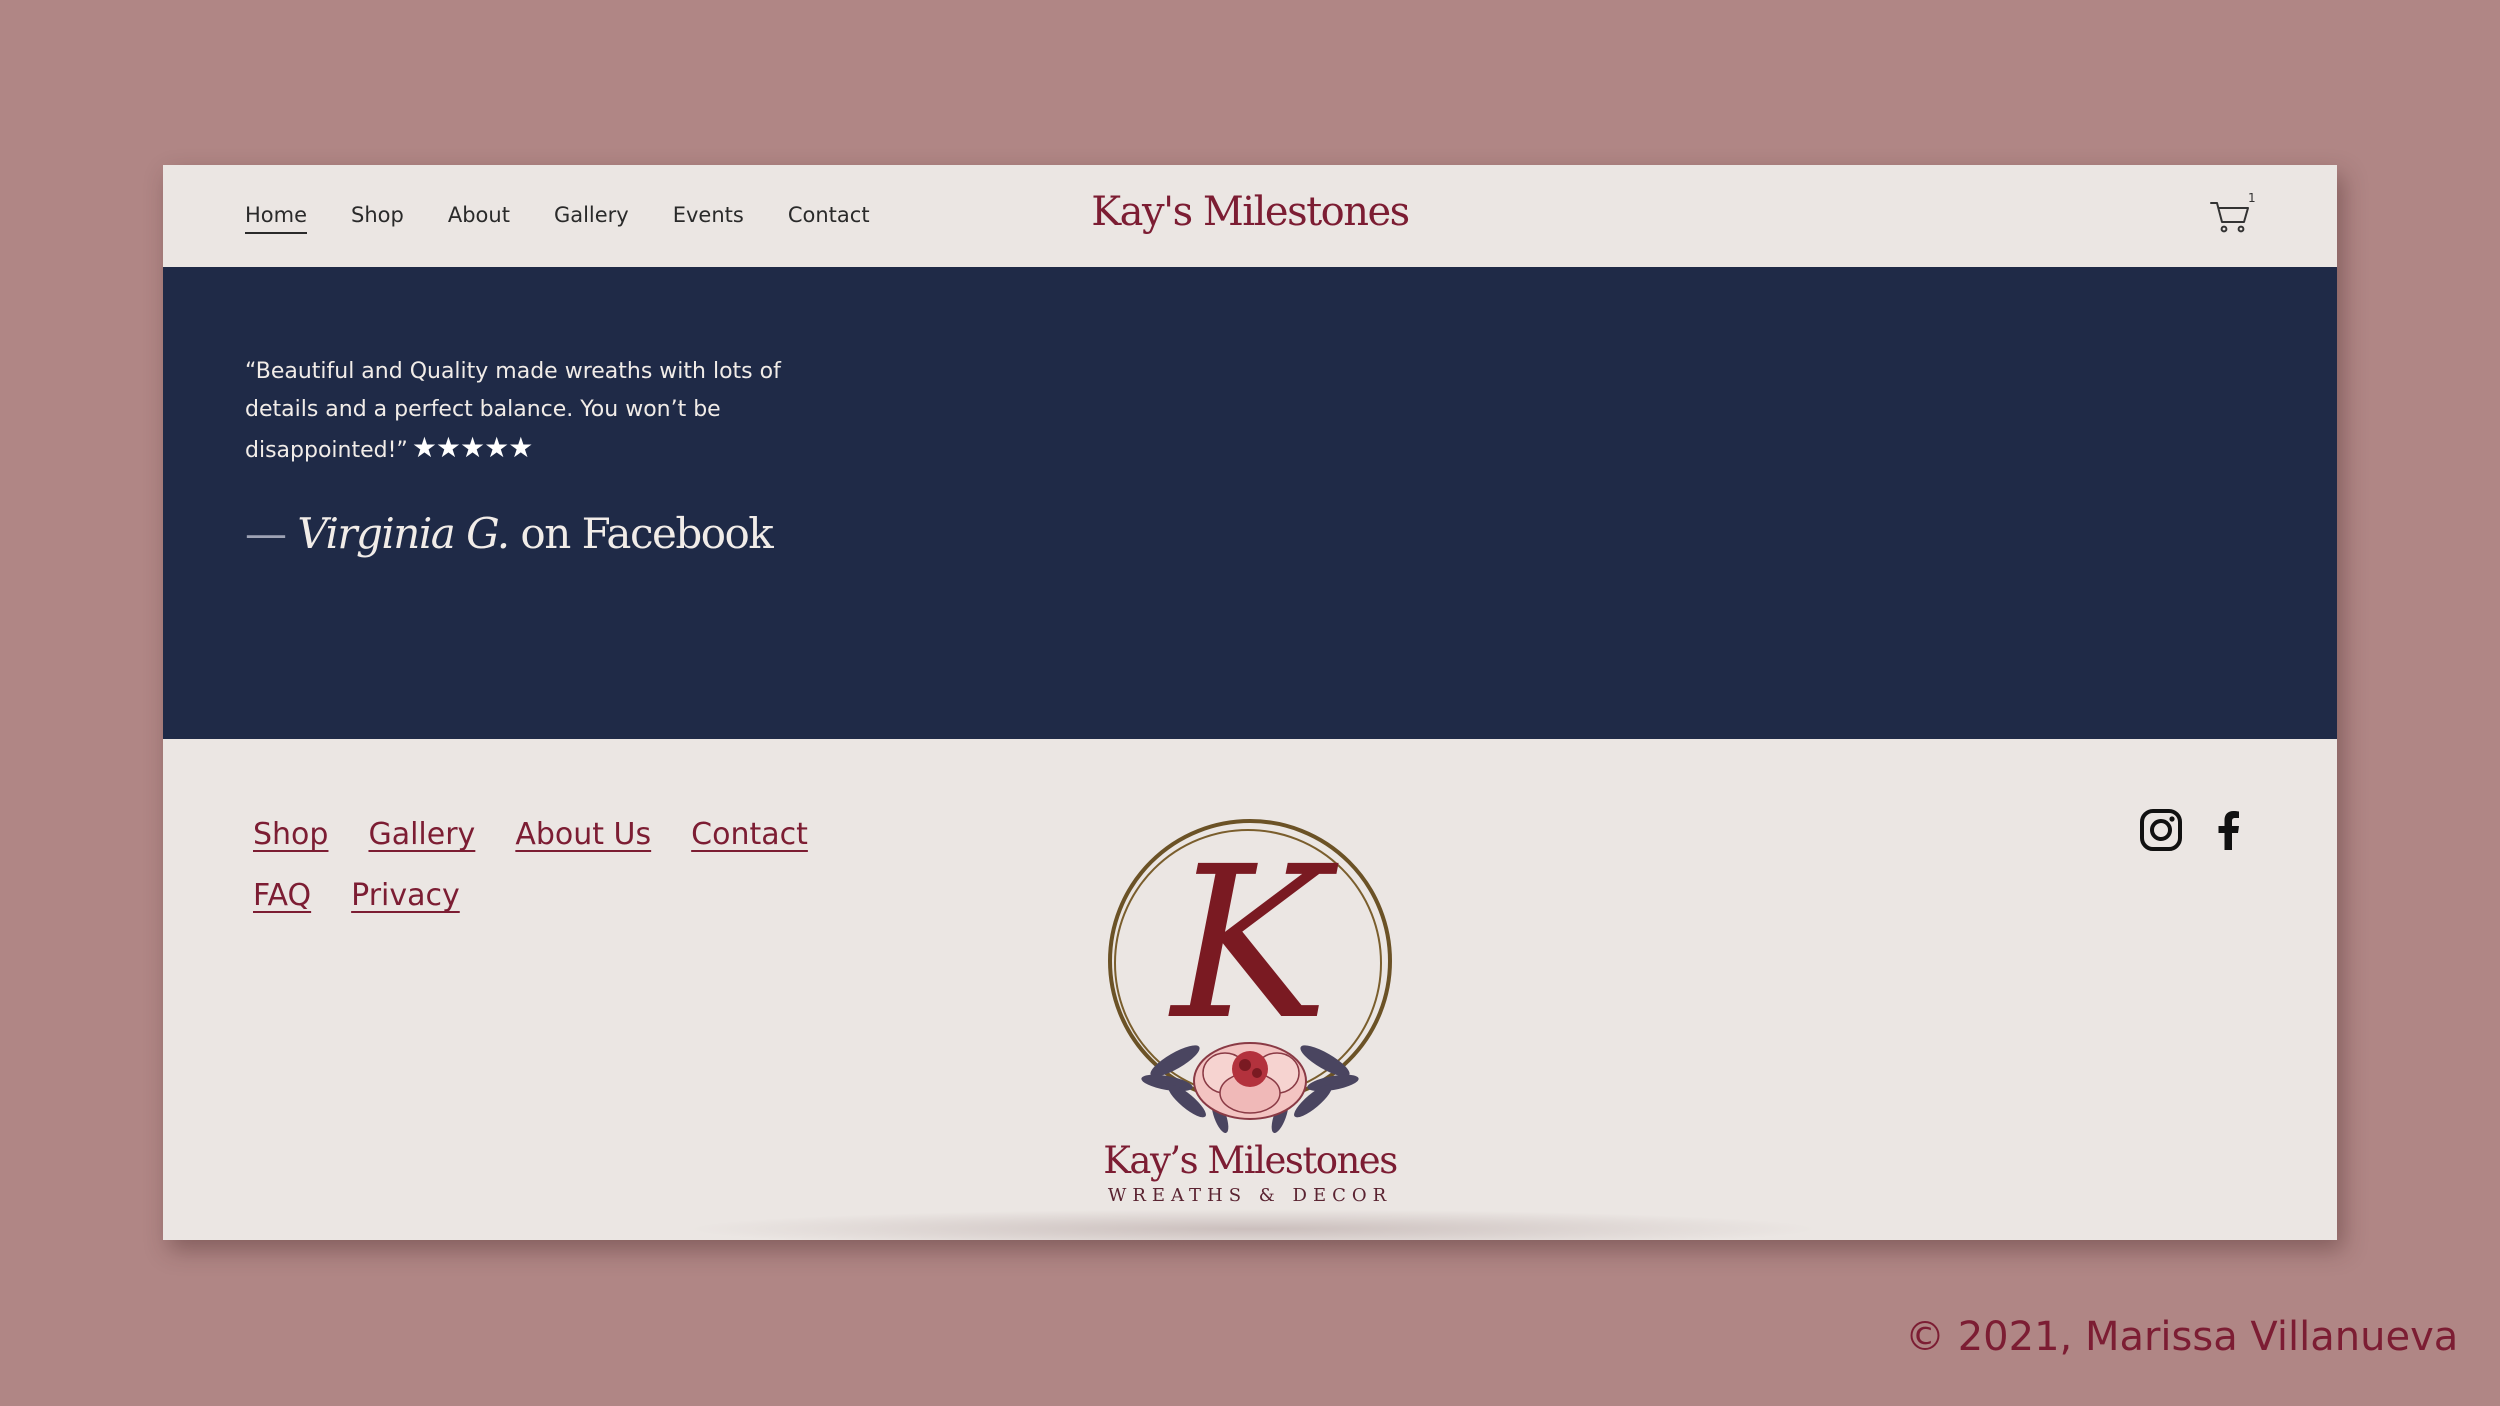  I want to click on social-links, so click(2195, 830).